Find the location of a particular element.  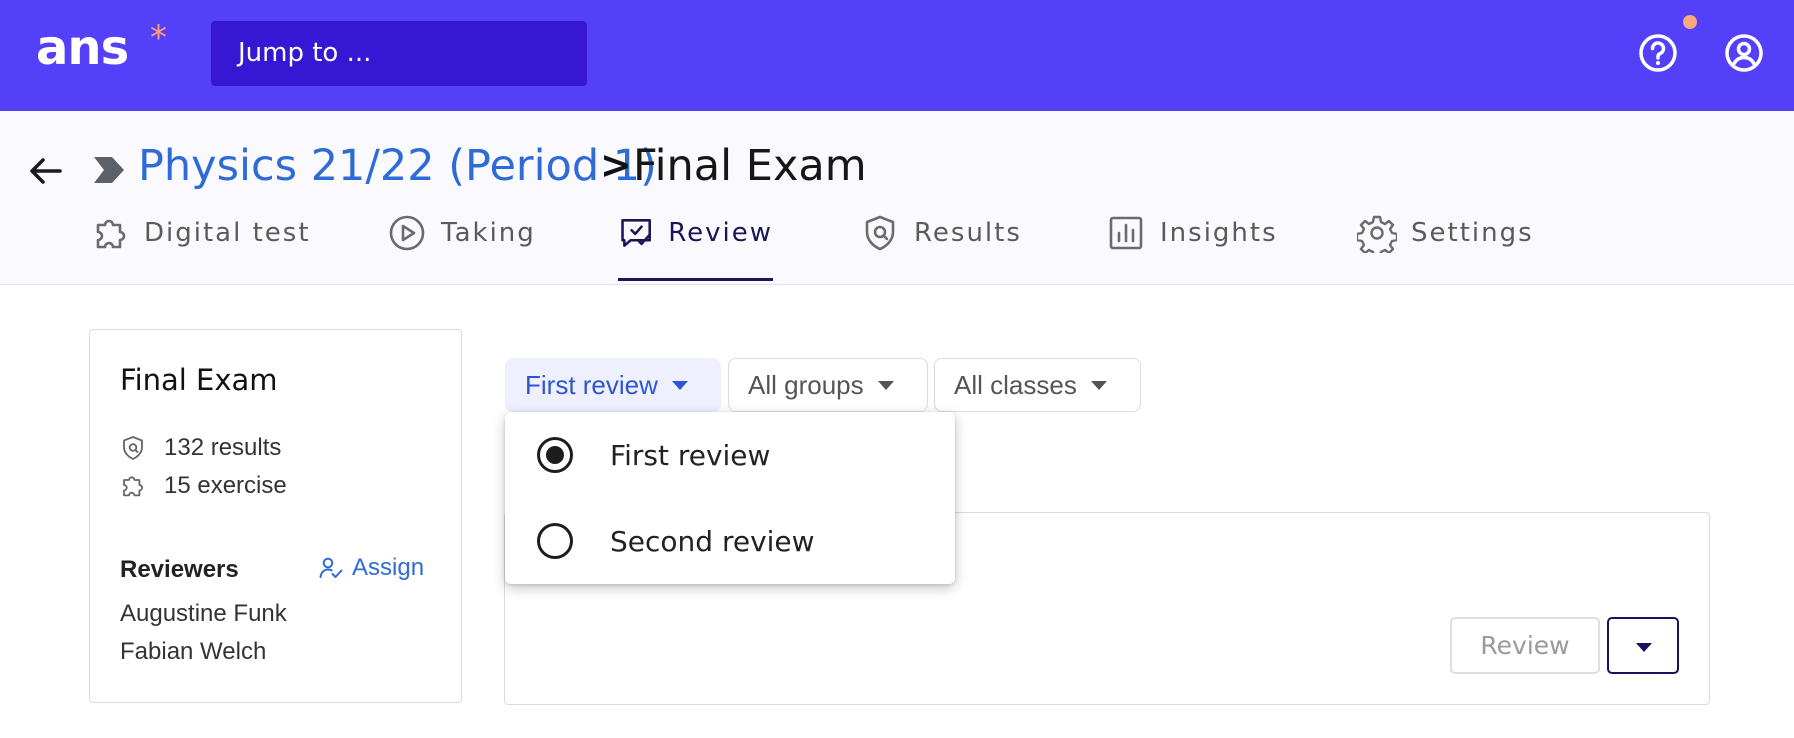

reviewer-name: Augustine Funk is located at coordinates (203, 613).